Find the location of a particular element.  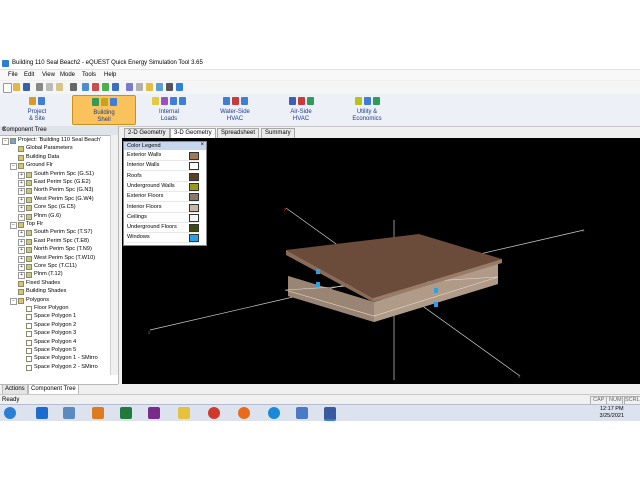

copy-icon is located at coordinates (49, 87).